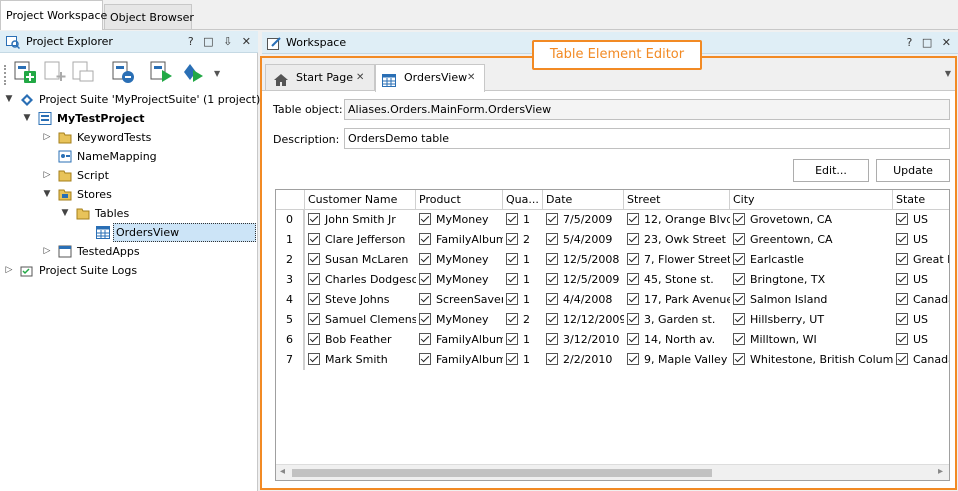  What do you see at coordinates (612, 472) in the screenshot?
I see `horizontal-scrollbar: ◂ ▸` at bounding box center [612, 472].